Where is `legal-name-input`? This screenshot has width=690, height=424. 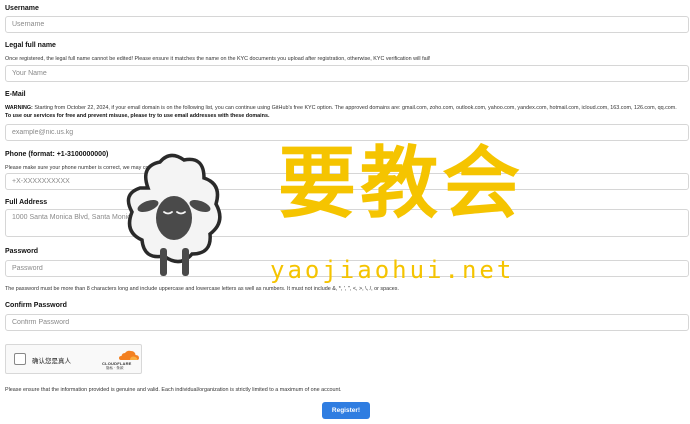 legal-name-input is located at coordinates (347, 73).